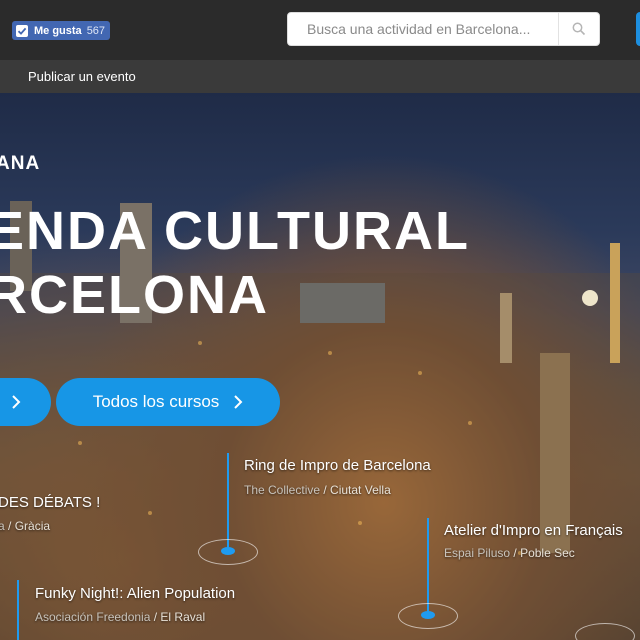 The image size is (640, 640). Describe the element at coordinates (22, 30) in the screenshot. I see `thumbs-up-icon` at that location.